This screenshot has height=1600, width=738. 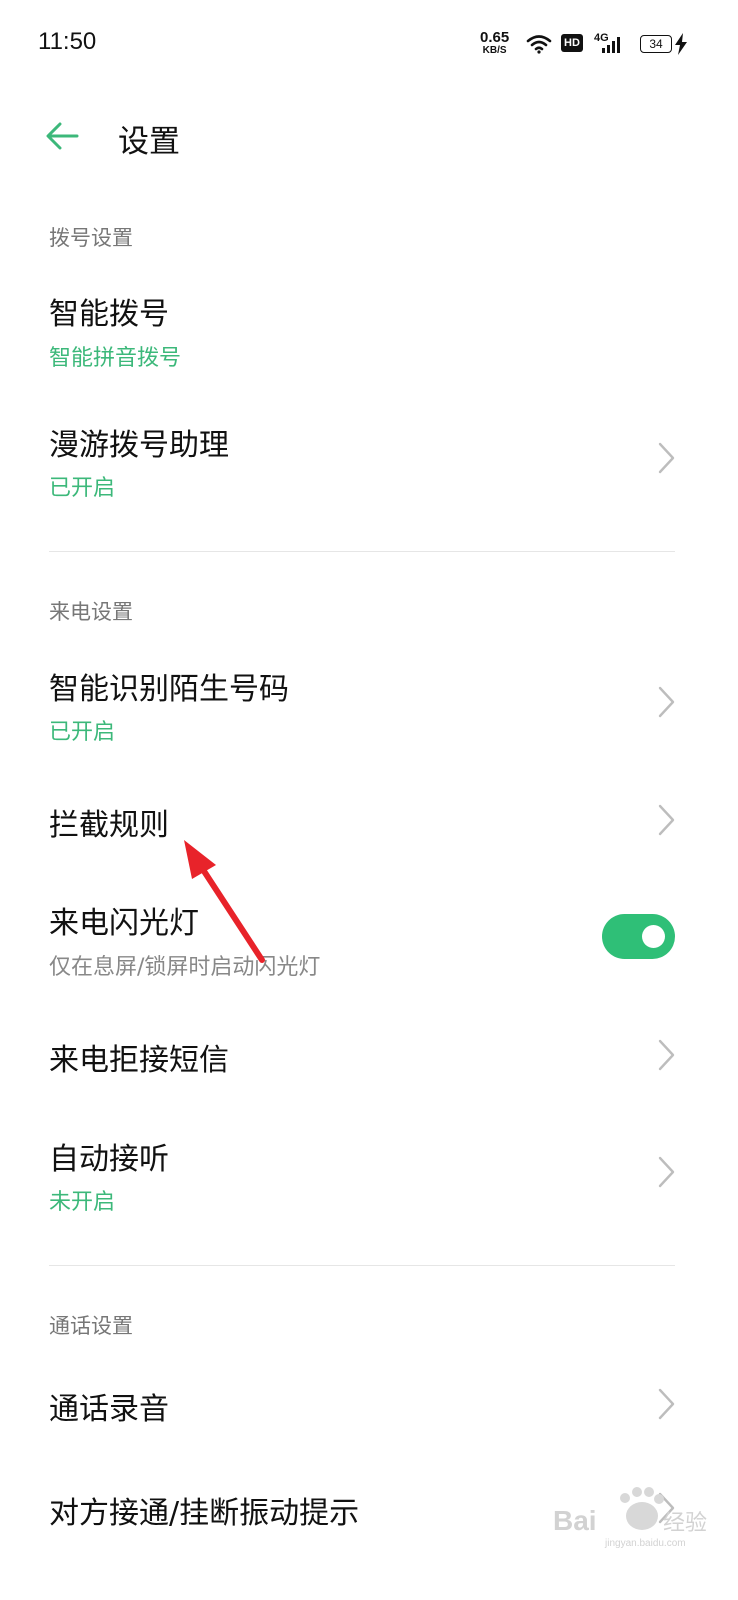 I want to click on call-flash-toggle, so click(x=638, y=936).